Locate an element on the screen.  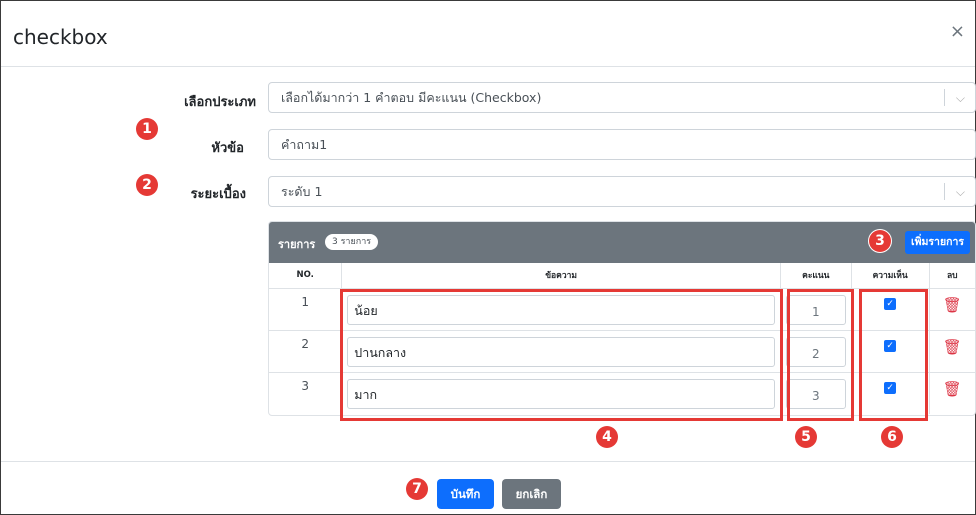
table-row: 3 มาก 3 ✓ 🗑 is located at coordinates (622, 393).